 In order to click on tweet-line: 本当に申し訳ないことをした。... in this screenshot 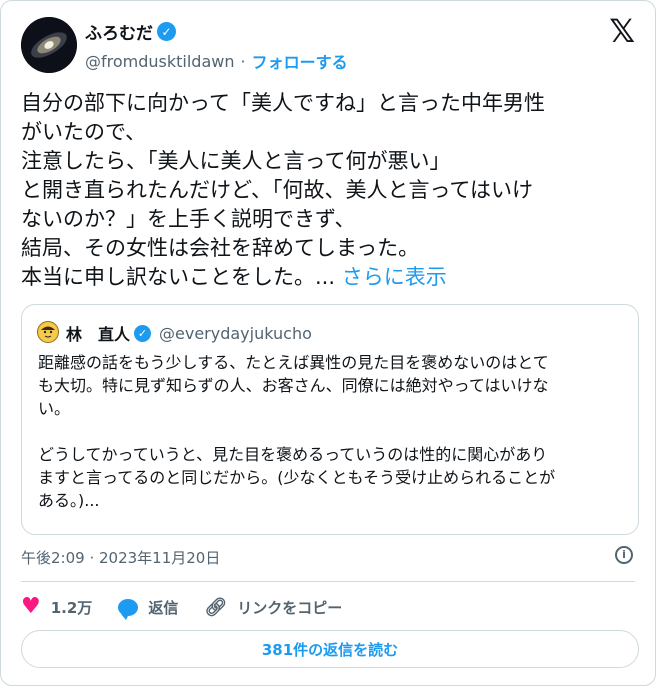, I will do `click(178, 277)`.